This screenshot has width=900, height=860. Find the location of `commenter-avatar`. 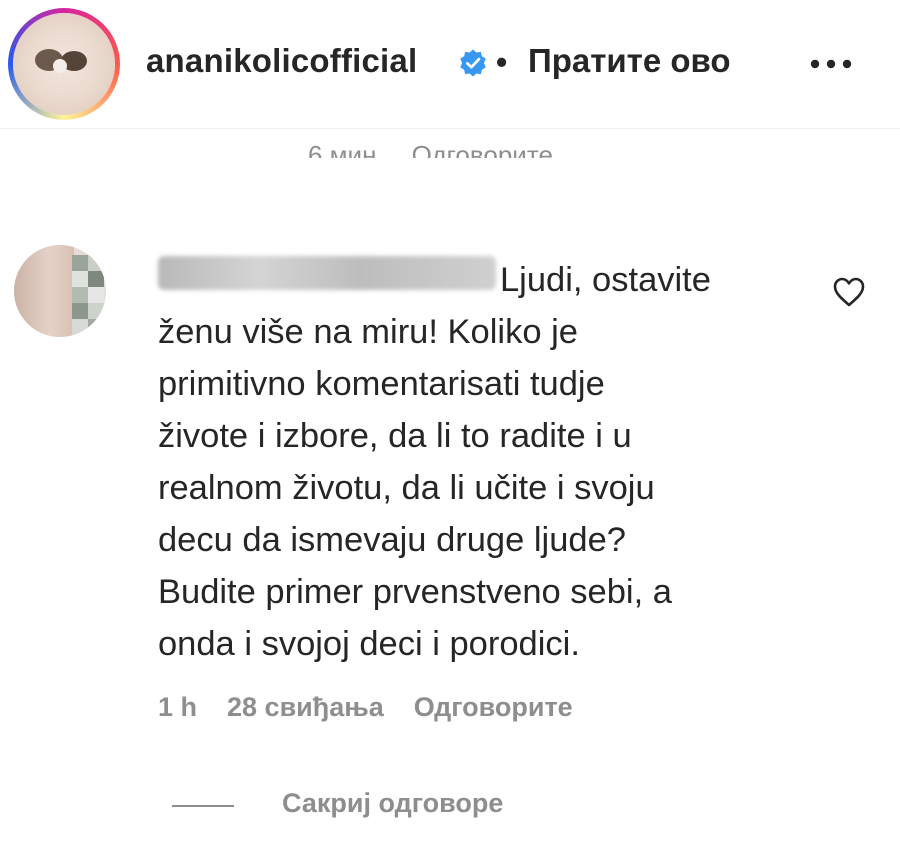

commenter-avatar is located at coordinates (60, 291).